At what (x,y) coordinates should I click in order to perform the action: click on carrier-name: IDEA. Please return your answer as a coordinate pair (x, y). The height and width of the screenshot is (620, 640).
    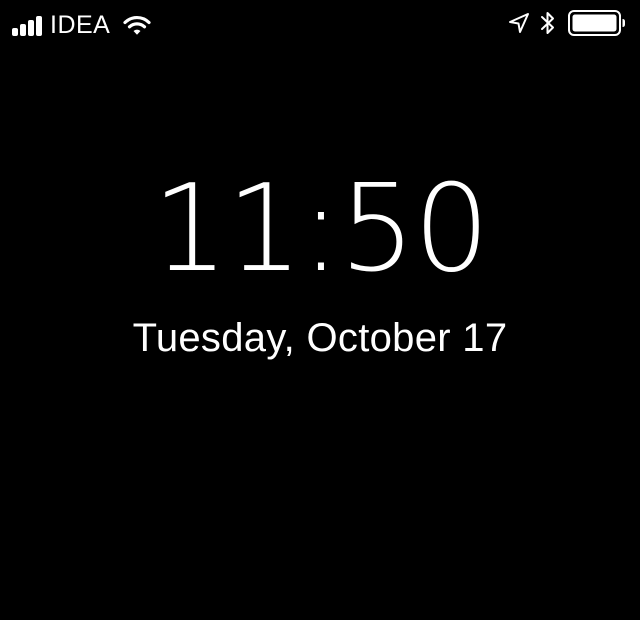
    Looking at the image, I should click on (80, 25).